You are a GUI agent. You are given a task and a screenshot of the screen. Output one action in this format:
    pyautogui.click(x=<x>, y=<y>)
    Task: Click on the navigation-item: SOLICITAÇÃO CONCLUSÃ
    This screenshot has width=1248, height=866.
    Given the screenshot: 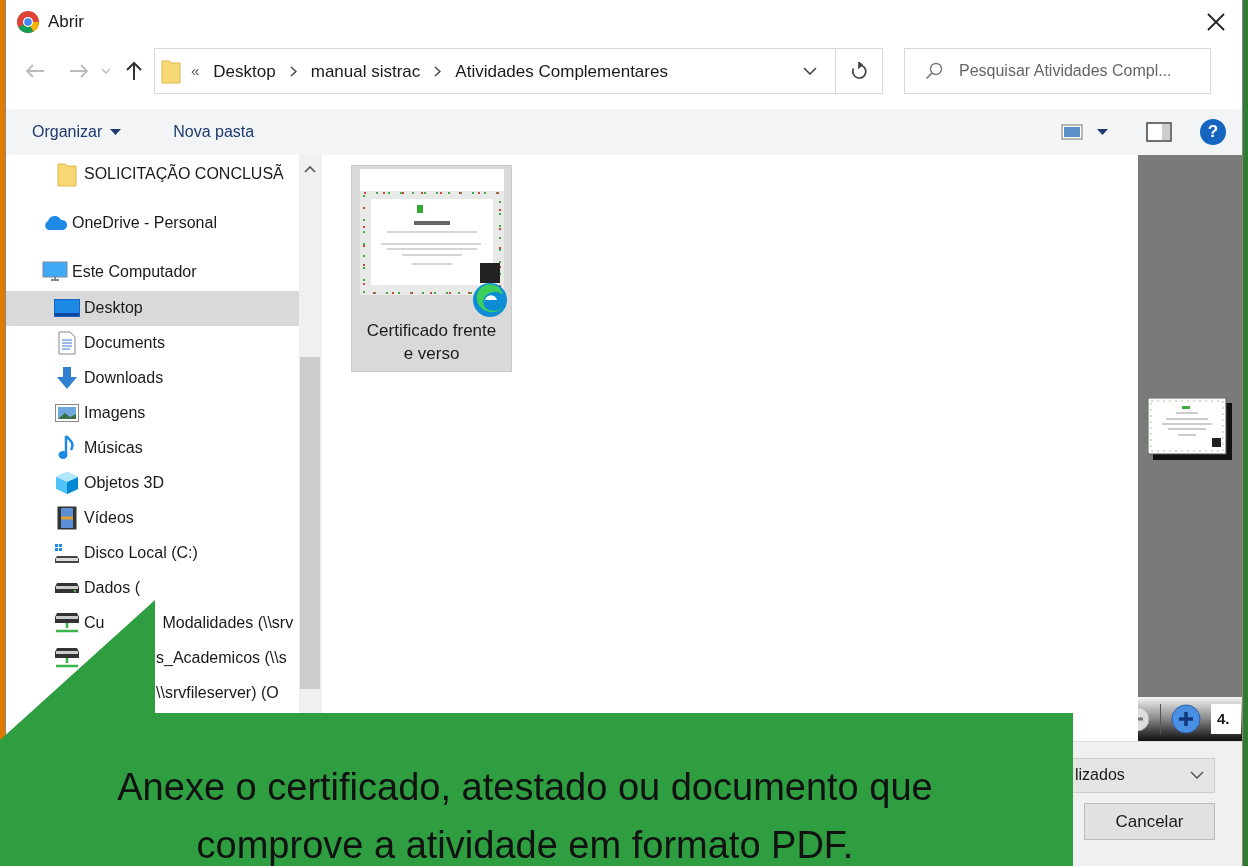 What is the action you would take?
    pyautogui.click(x=152, y=173)
    